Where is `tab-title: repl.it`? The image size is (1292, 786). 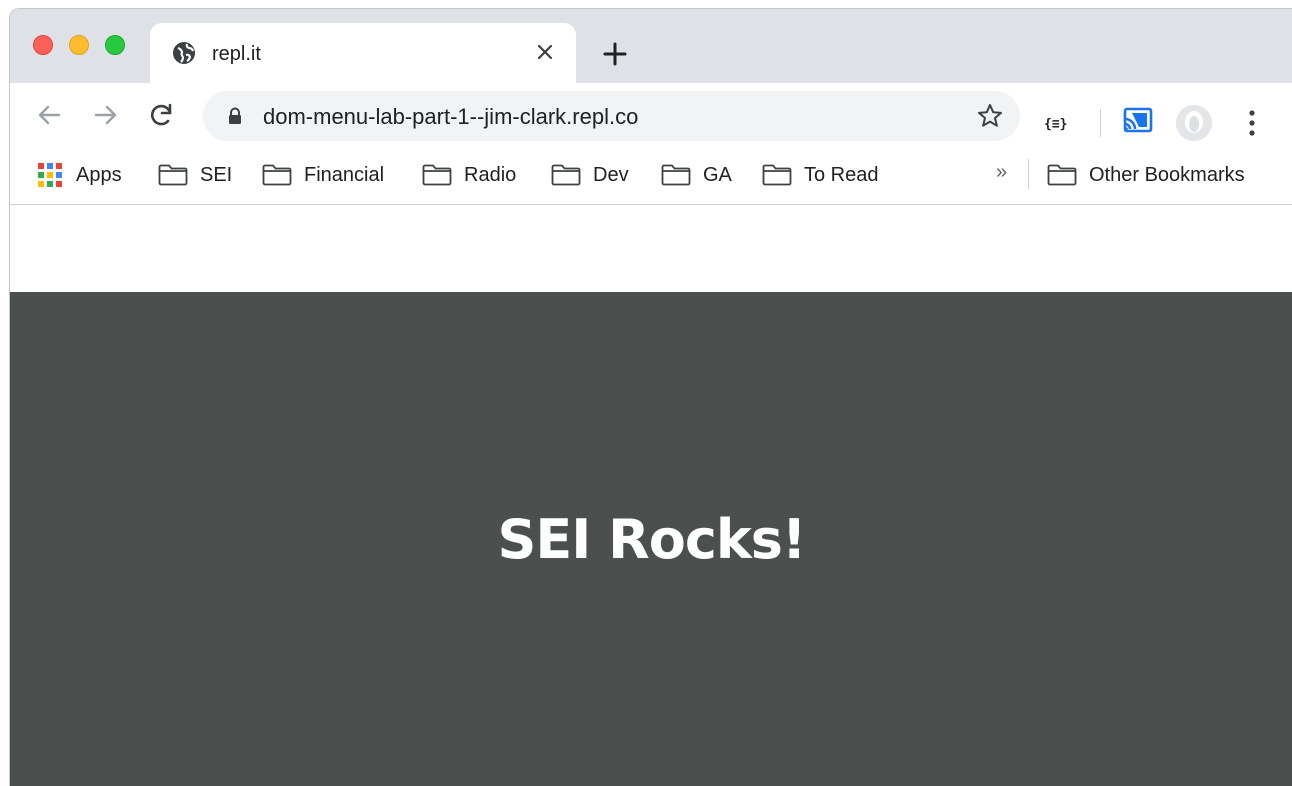 tab-title: repl.it is located at coordinates (236, 54).